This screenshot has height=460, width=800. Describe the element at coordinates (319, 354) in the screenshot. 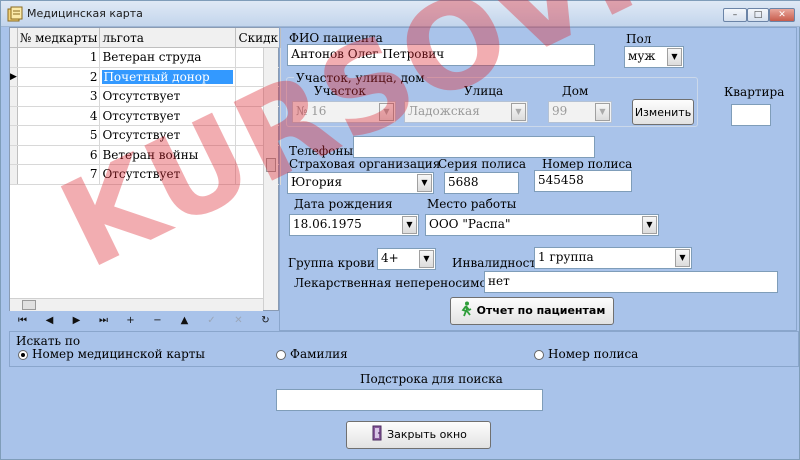

I see `search-option-surname-label: Фамилия` at that location.